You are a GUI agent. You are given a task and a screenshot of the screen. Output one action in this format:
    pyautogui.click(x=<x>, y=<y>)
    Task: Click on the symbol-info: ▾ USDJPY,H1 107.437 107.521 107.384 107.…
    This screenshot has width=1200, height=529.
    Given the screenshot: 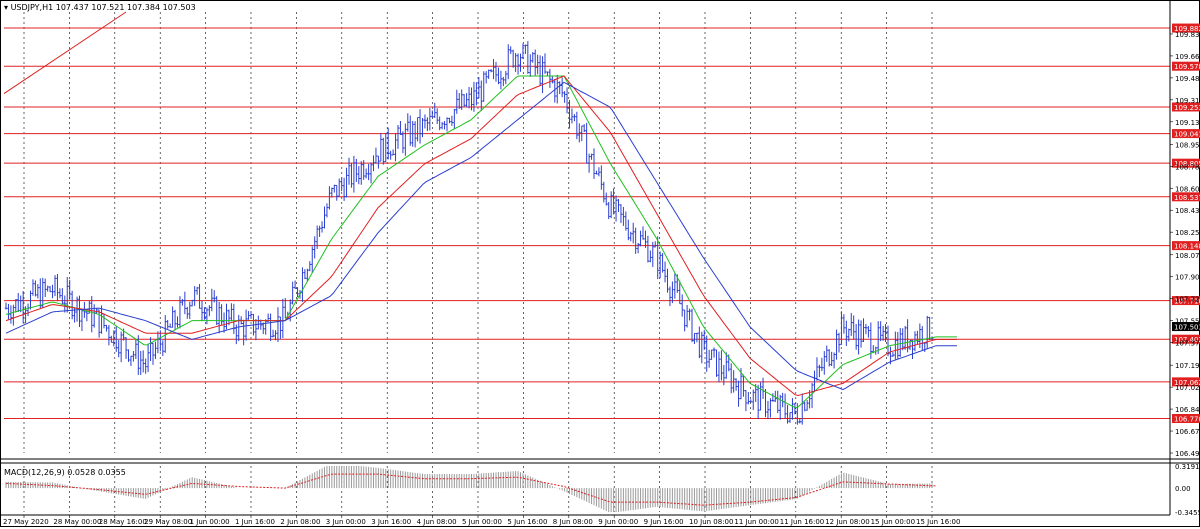 What is the action you would take?
    pyautogui.click(x=100, y=7)
    